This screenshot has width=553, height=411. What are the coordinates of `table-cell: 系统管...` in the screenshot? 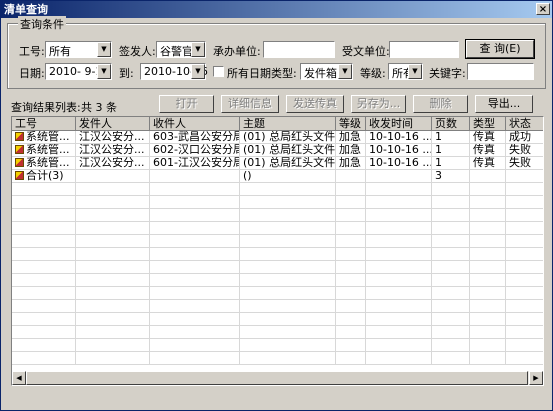 It's located at (44, 137).